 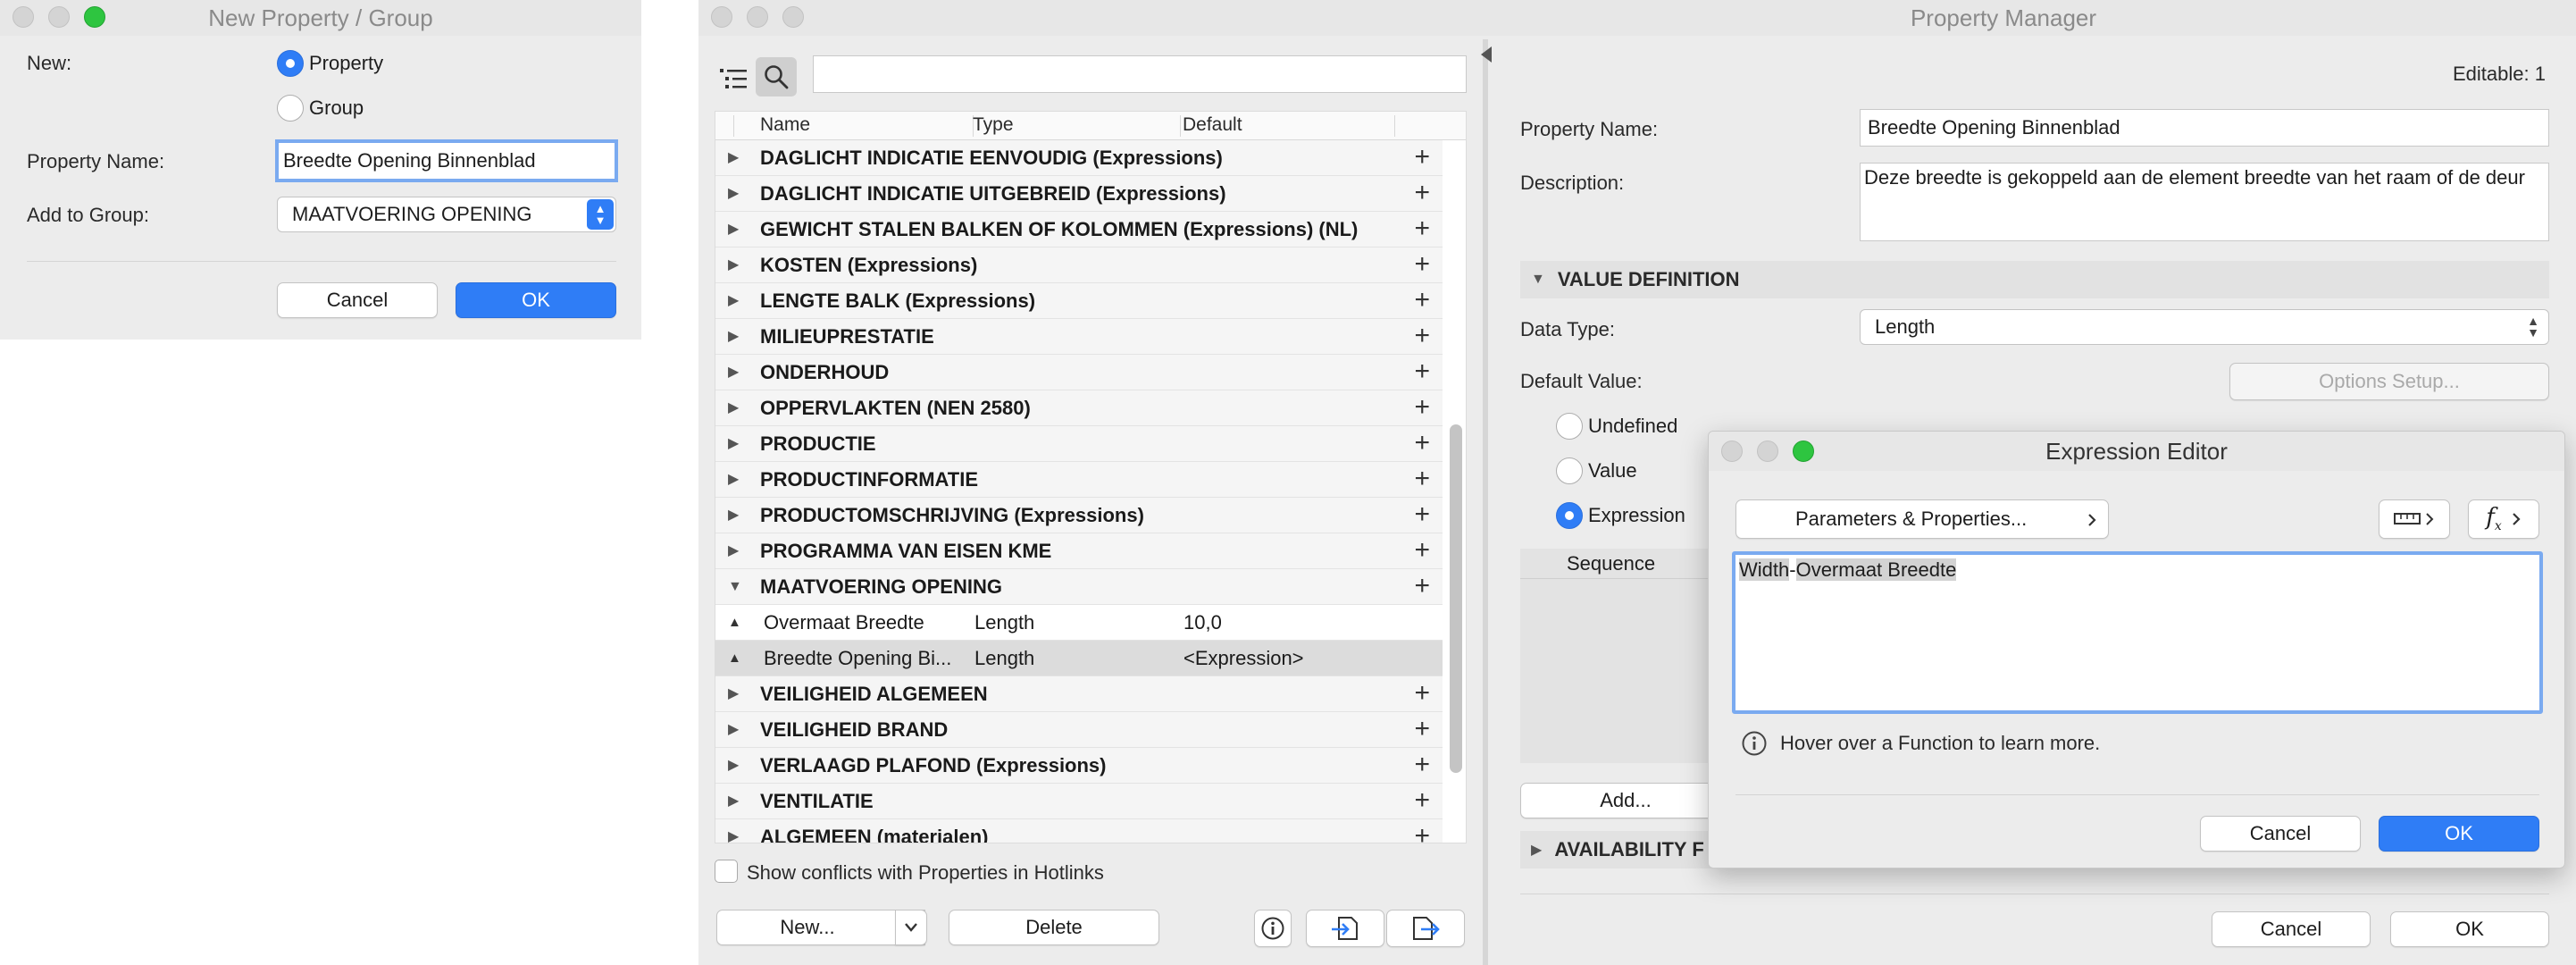 I want to click on expression-token-width: Width, so click(x=1765, y=569).